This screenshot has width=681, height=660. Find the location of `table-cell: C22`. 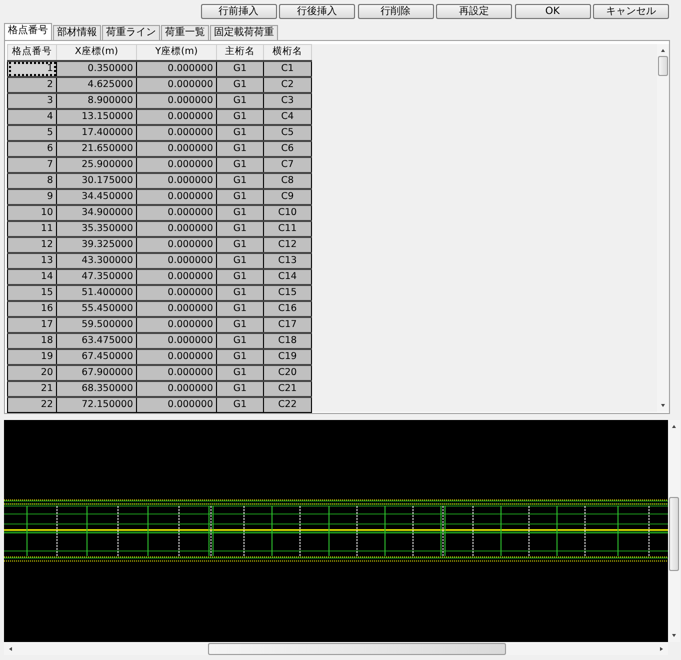

table-cell: C22 is located at coordinates (288, 404).